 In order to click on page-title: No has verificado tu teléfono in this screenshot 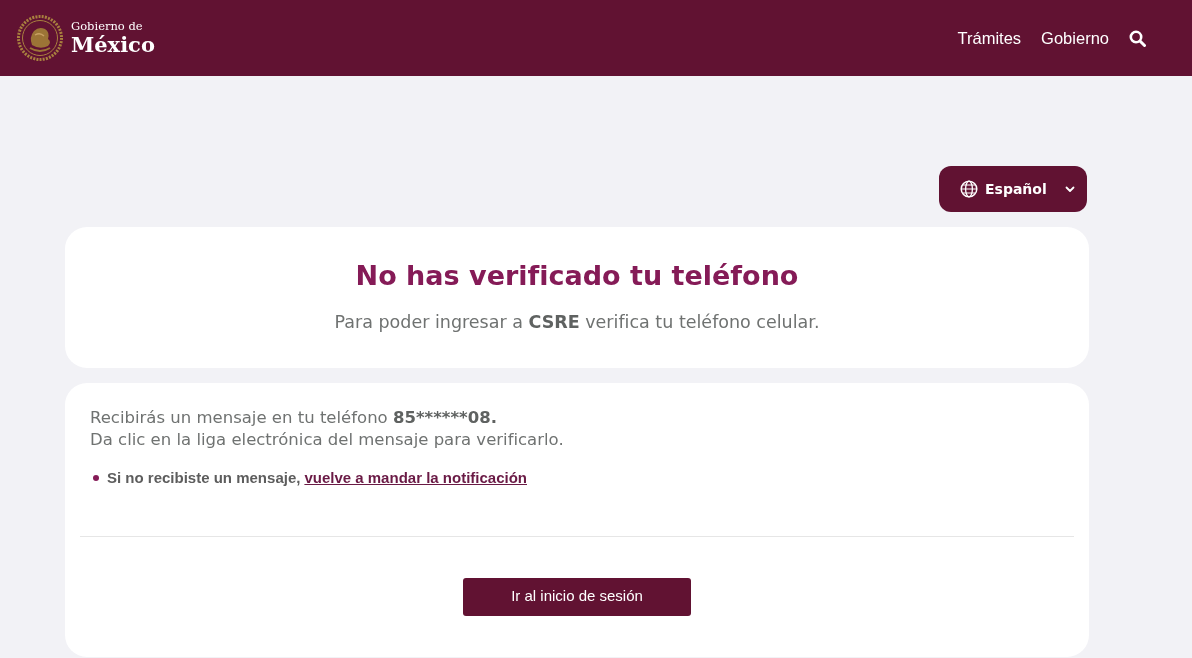, I will do `click(577, 276)`.